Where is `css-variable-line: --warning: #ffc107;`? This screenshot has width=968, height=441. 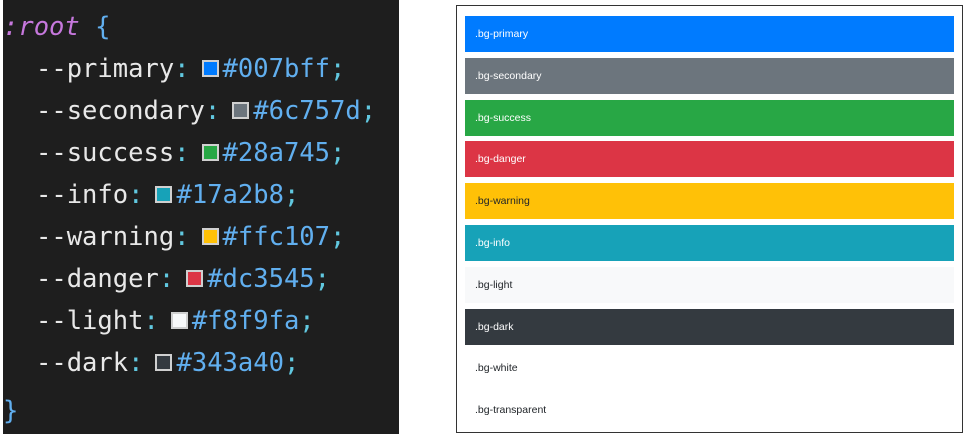
css-variable-line: --warning: #ffc107; is located at coordinates (190, 237).